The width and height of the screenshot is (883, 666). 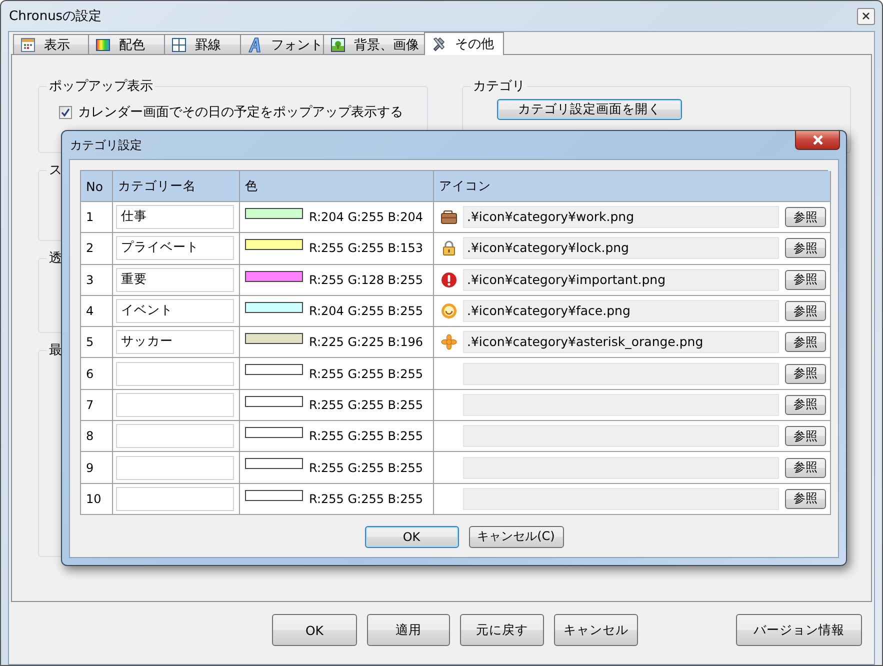 What do you see at coordinates (366, 217) in the screenshot?
I see `rgb-value: R:204 G:255 B:204` at bounding box center [366, 217].